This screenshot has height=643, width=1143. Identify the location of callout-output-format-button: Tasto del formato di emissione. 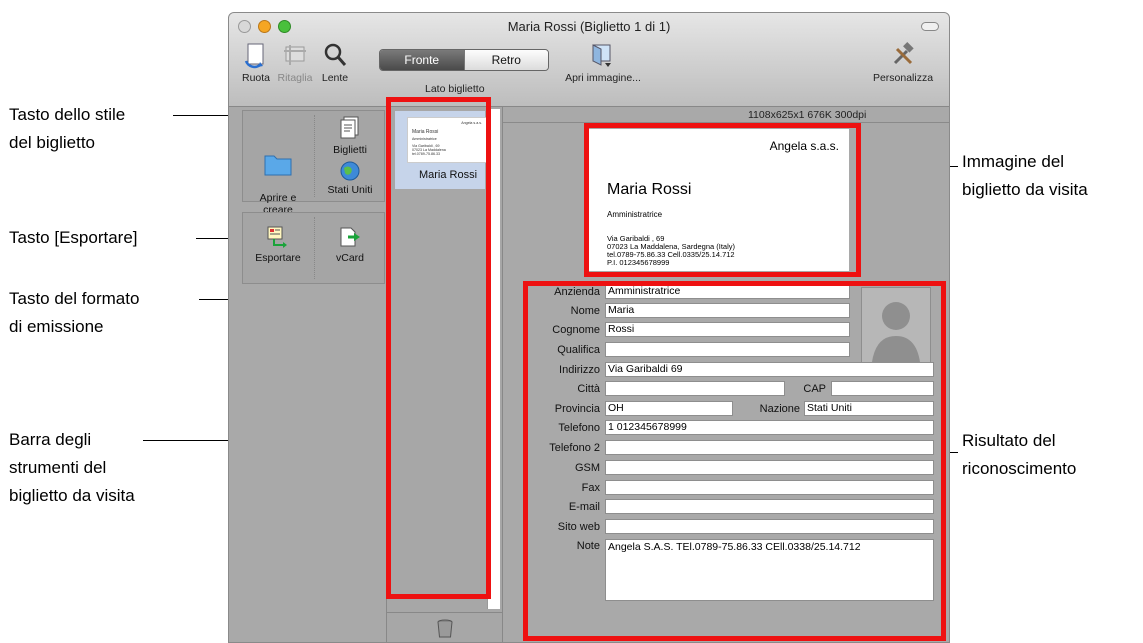
(74, 312).